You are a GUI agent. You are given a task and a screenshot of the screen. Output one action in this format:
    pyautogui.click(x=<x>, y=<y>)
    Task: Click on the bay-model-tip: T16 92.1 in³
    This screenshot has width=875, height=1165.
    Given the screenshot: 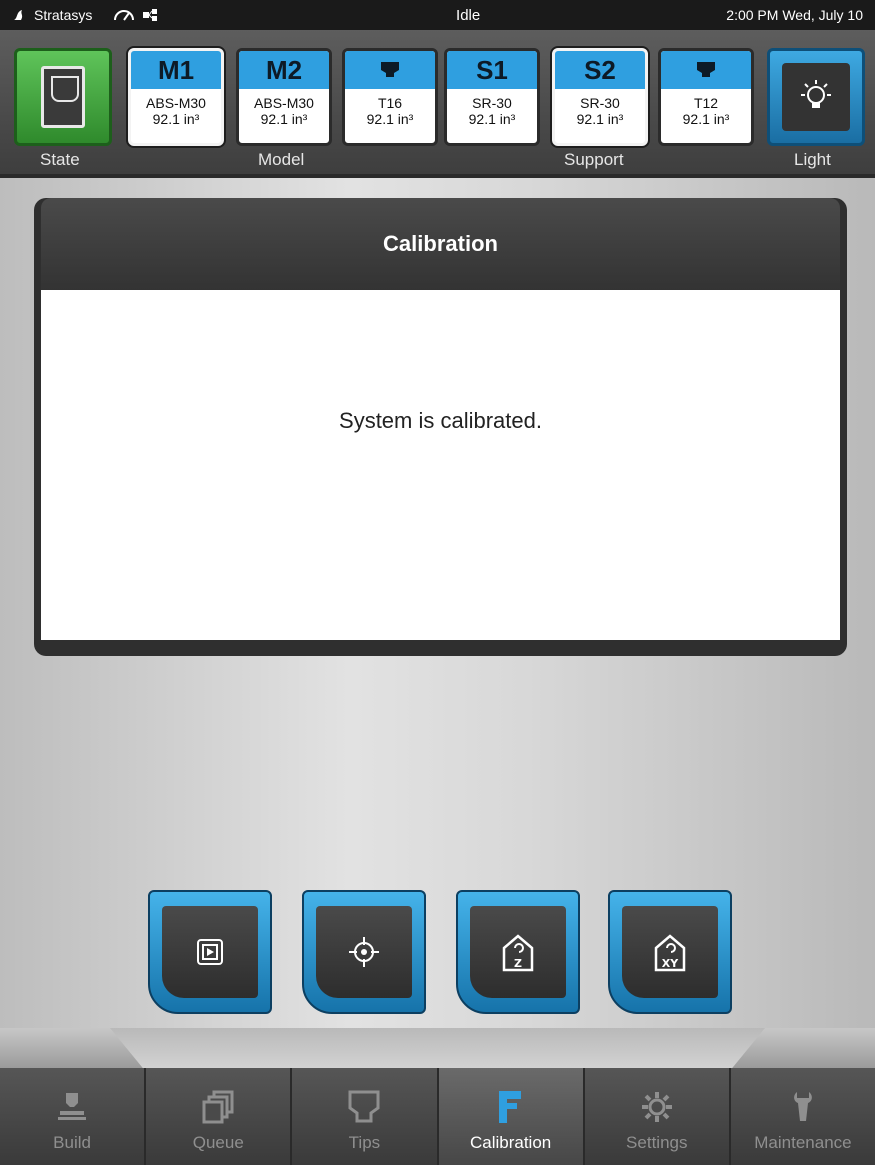 What is the action you would take?
    pyautogui.click(x=390, y=97)
    